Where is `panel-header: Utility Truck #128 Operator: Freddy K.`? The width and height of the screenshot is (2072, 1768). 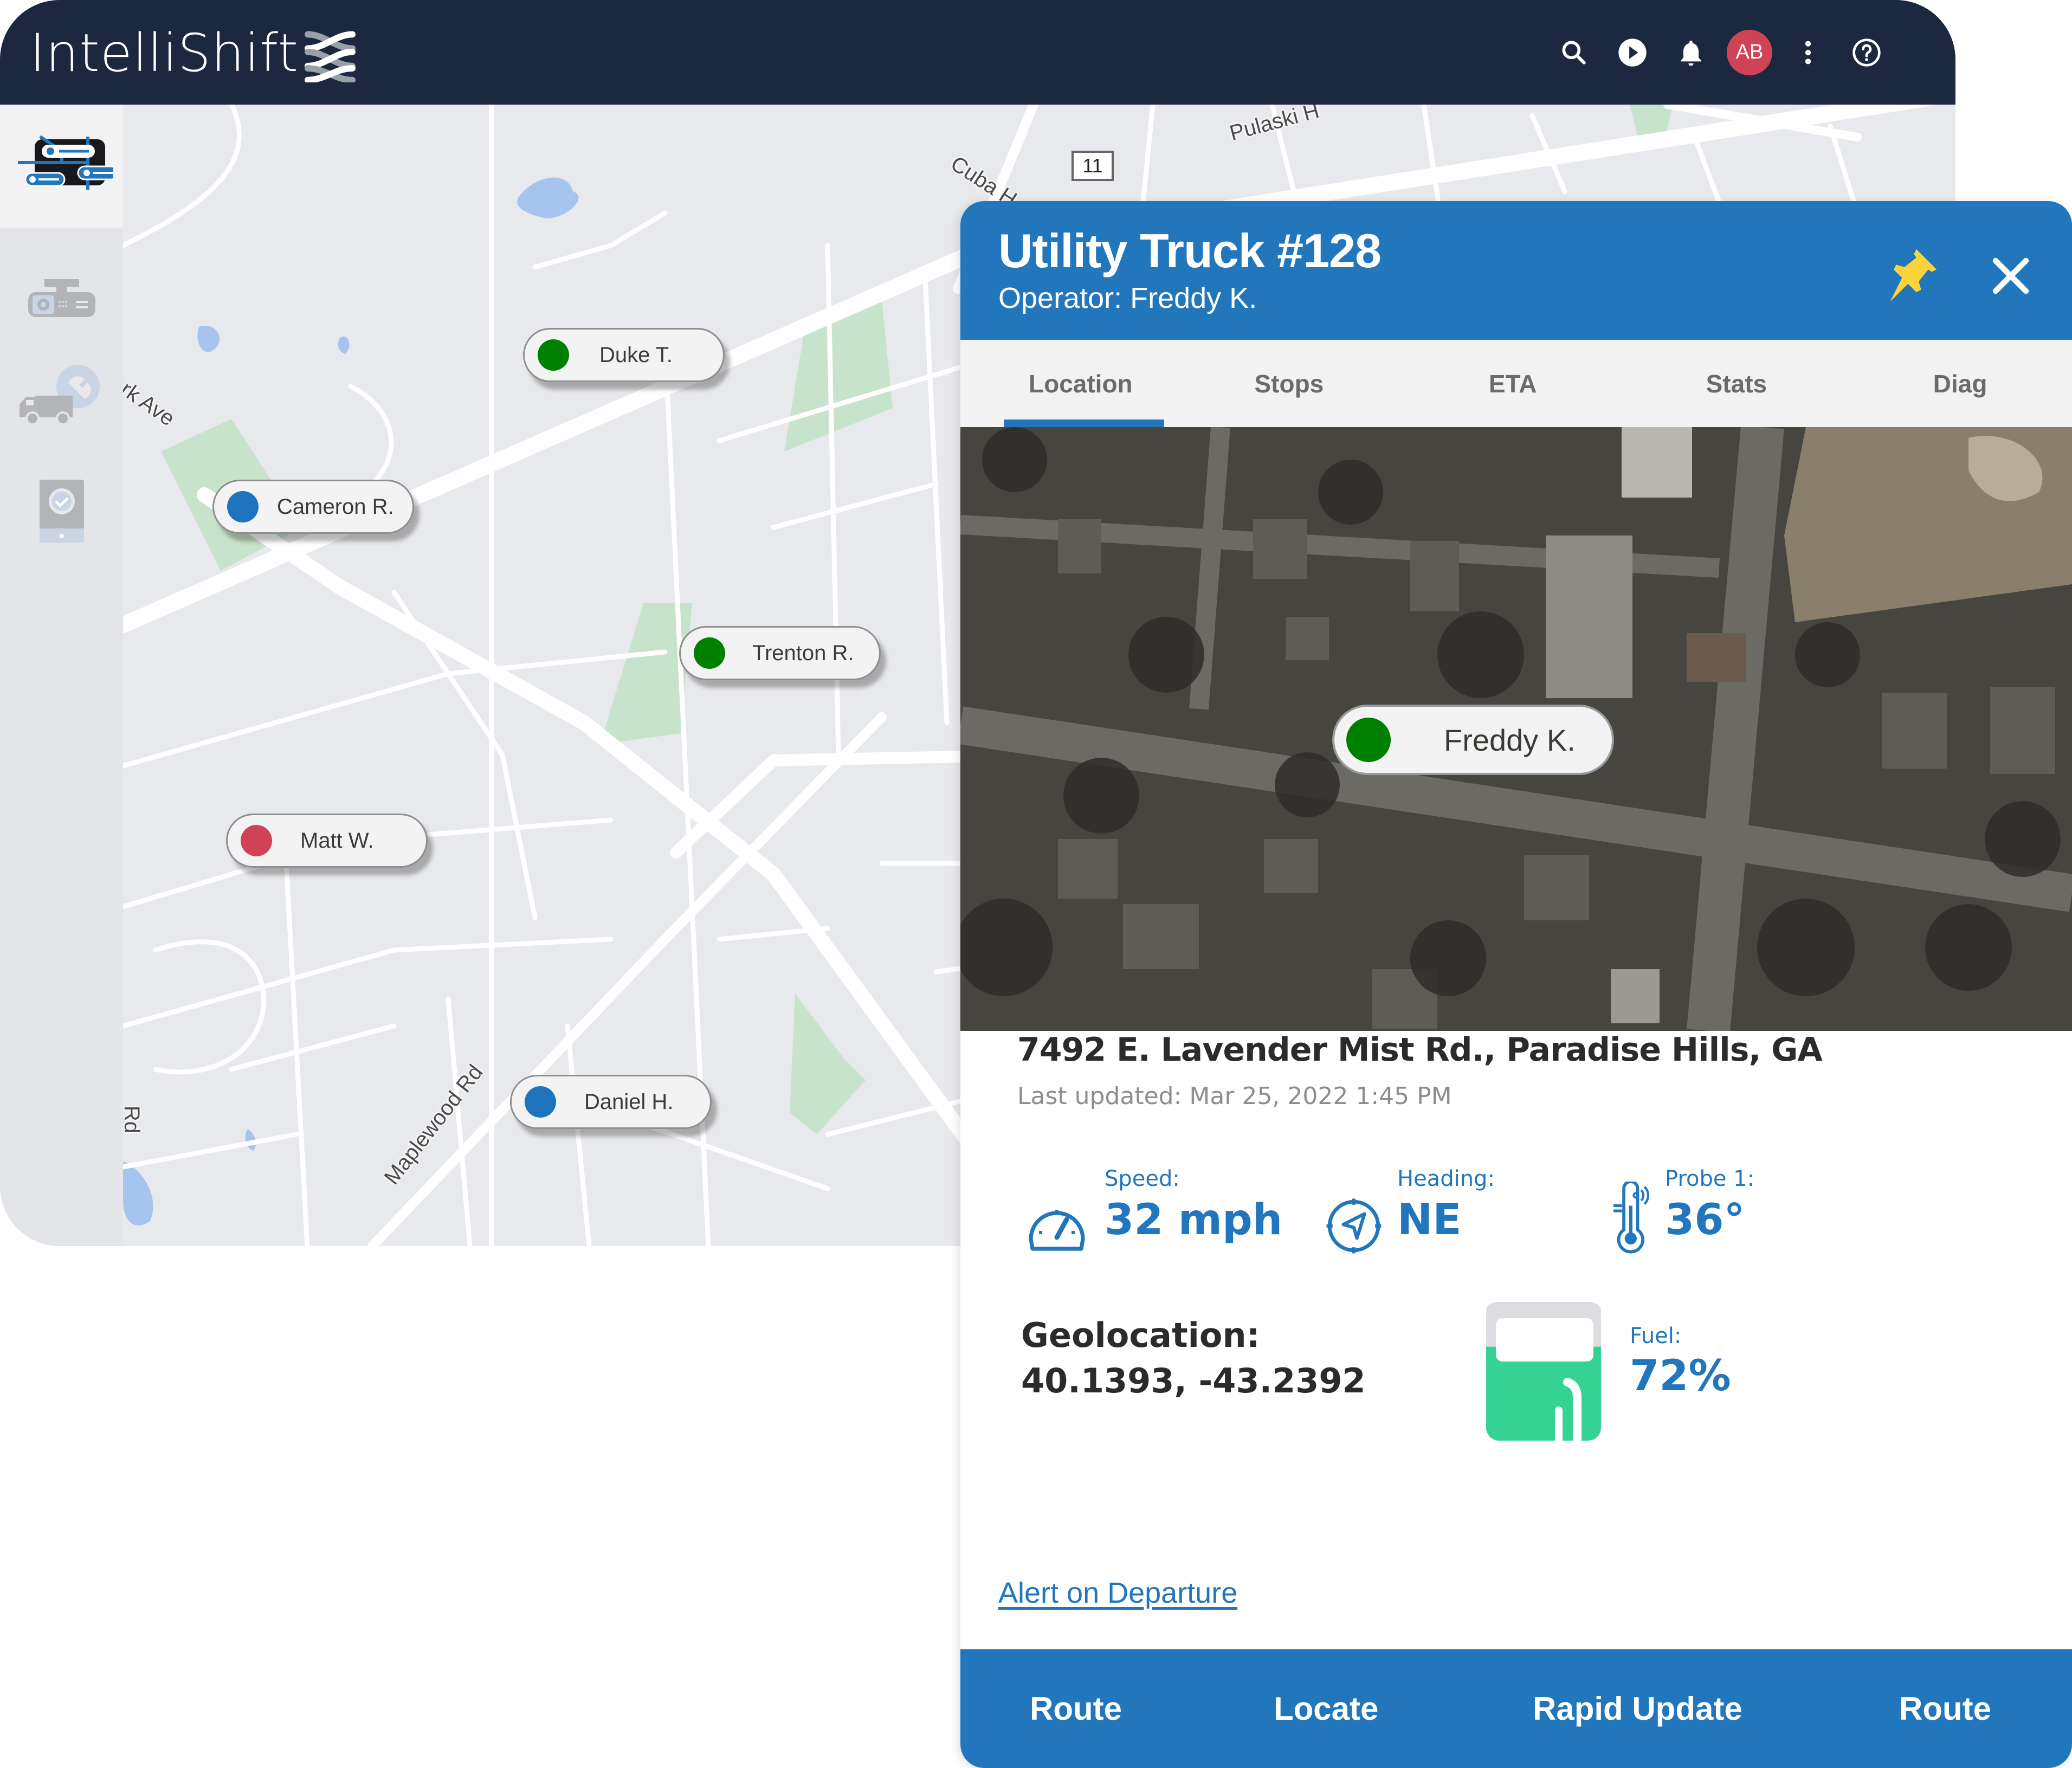
panel-header: Utility Truck #128 Operator: Freddy K. is located at coordinates (1516, 270).